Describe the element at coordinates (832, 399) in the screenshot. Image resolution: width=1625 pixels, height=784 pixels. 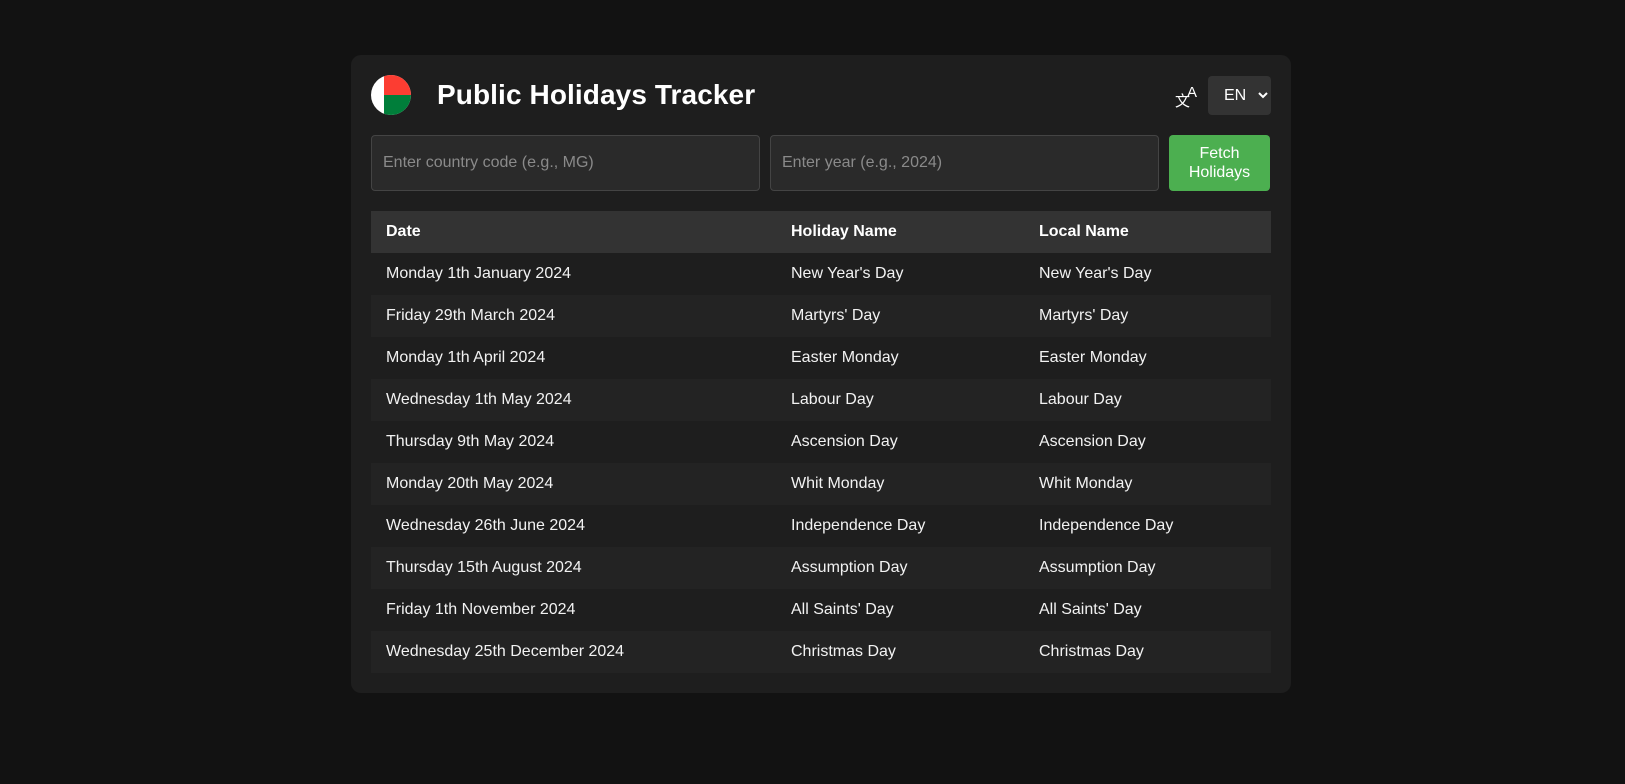
I see `holiday-name-cell: Labour Day` at that location.